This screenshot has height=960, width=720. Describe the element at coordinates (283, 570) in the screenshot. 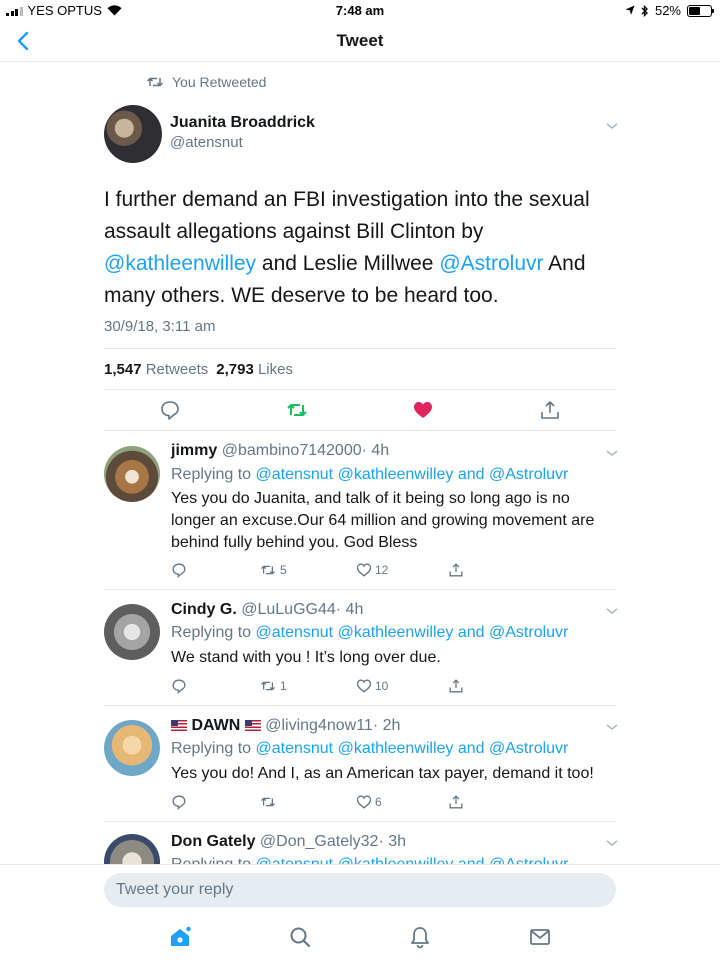

I see `reply-retweet-count: 5` at that location.